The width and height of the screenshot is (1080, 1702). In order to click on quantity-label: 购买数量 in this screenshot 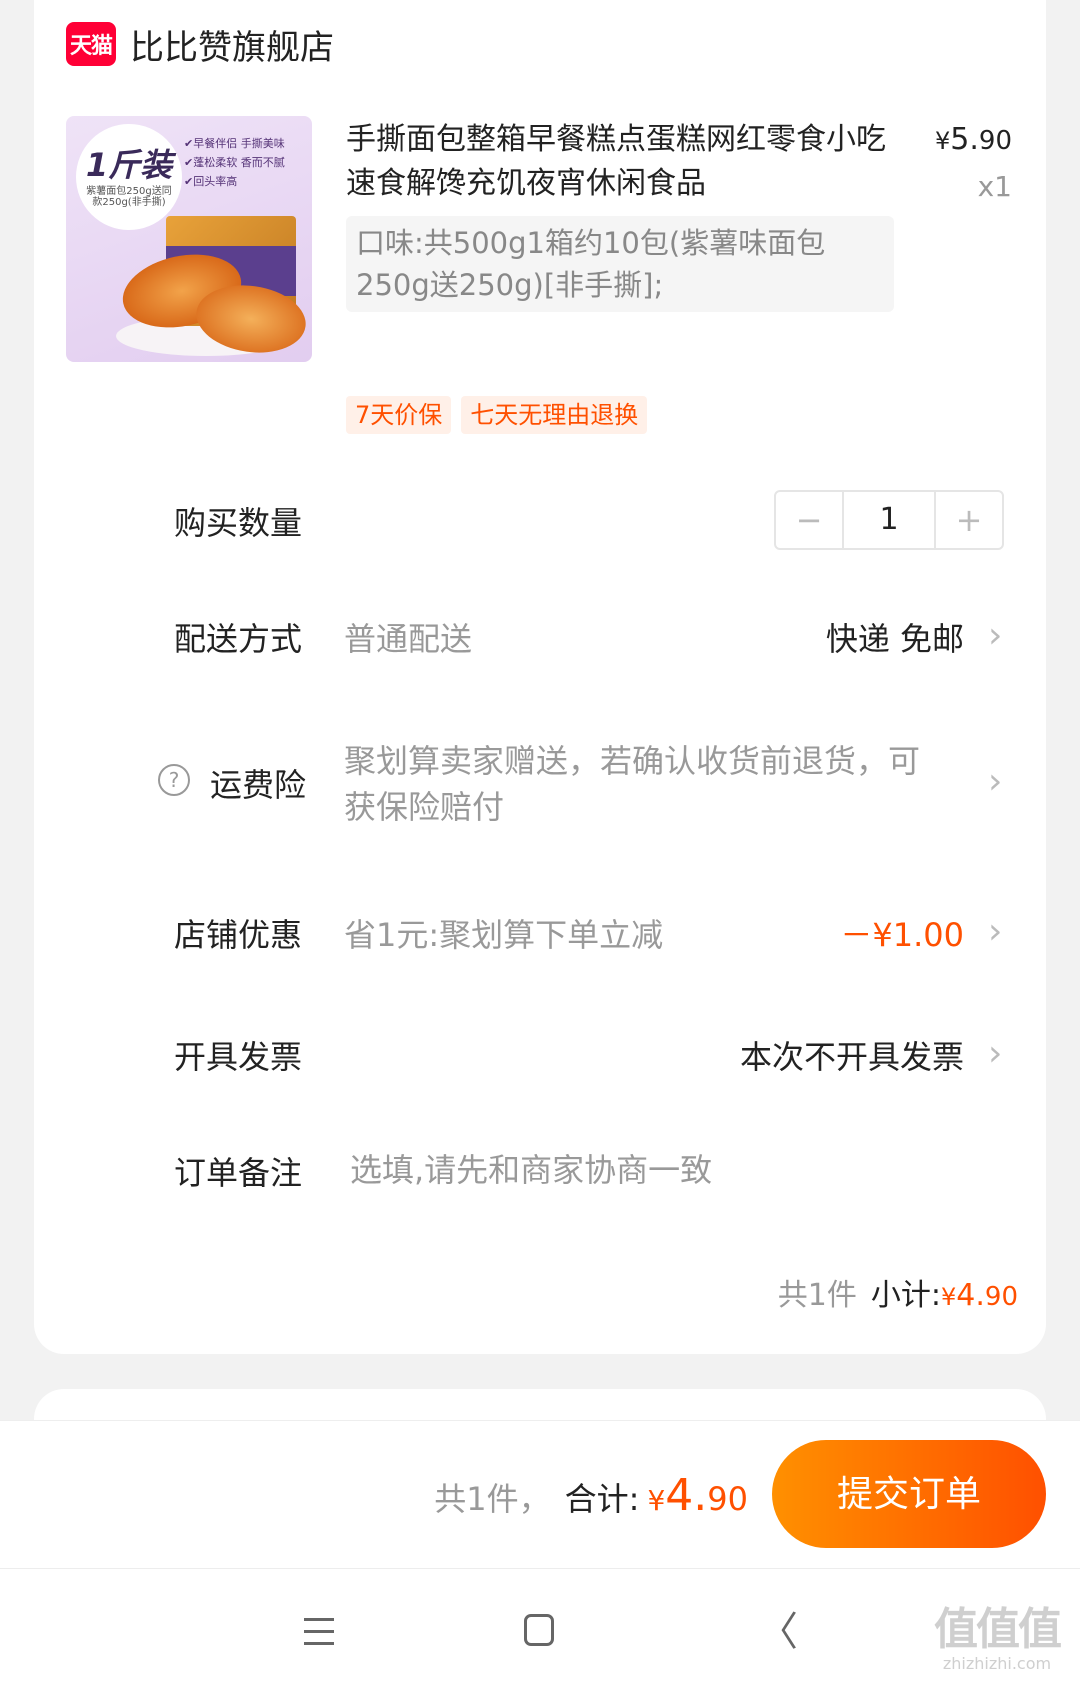, I will do `click(238, 523)`.